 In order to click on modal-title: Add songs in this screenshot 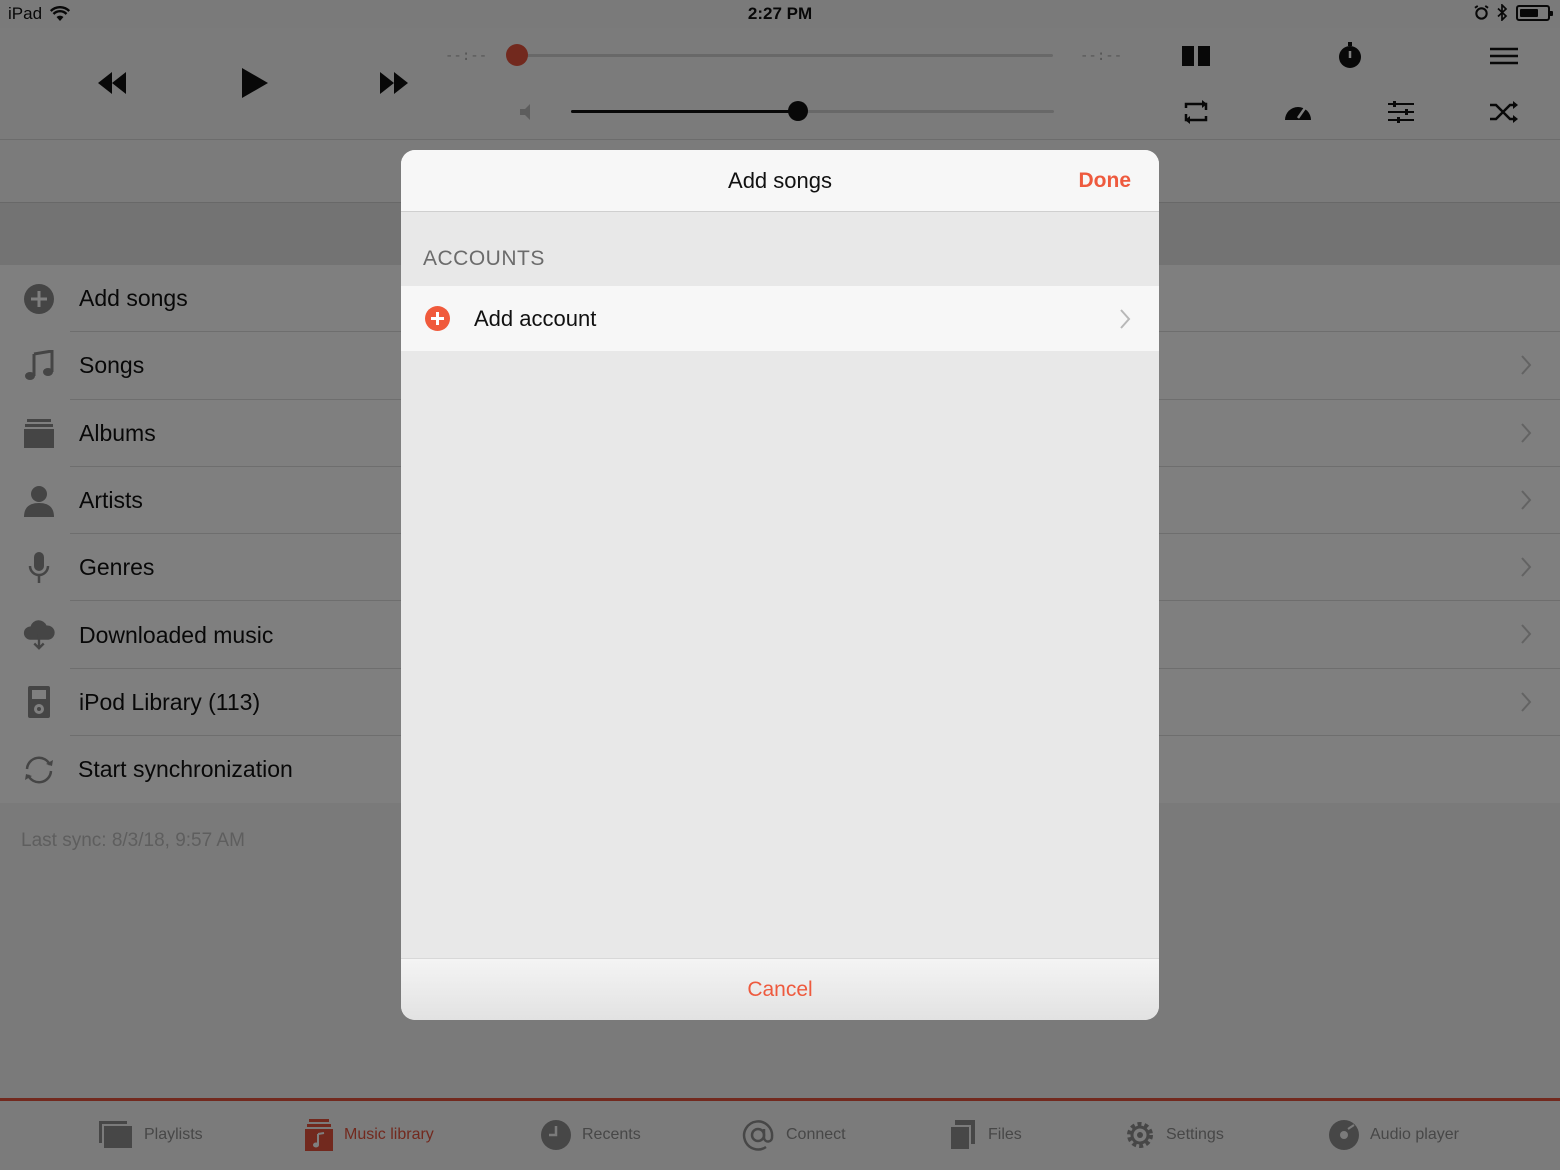, I will do `click(780, 180)`.